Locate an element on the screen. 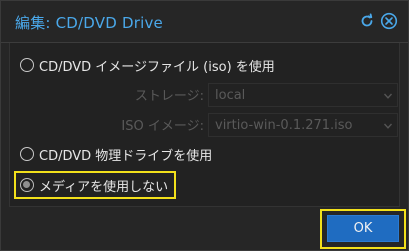 The width and height of the screenshot is (409, 251). radio-circle-checked is located at coordinates (27, 185).